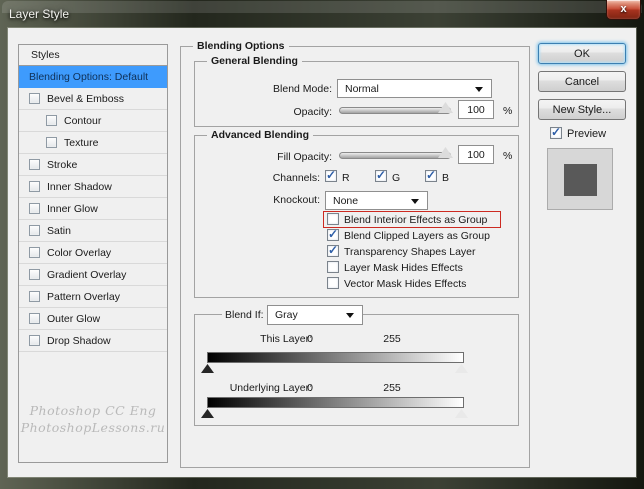 This screenshot has height=489, width=644. Describe the element at coordinates (62, 164) in the screenshot. I see `sidebar-item-label: Stroke` at that location.